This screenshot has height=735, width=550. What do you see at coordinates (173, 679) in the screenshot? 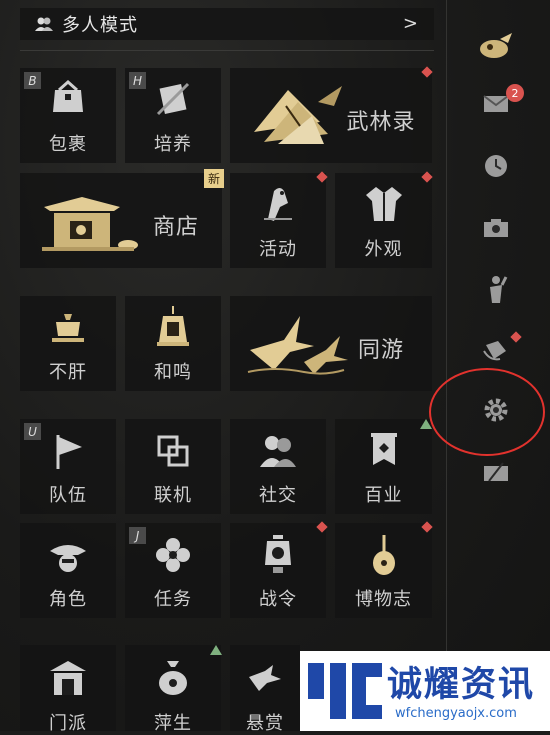
I see `money-bag-icon` at bounding box center [173, 679].